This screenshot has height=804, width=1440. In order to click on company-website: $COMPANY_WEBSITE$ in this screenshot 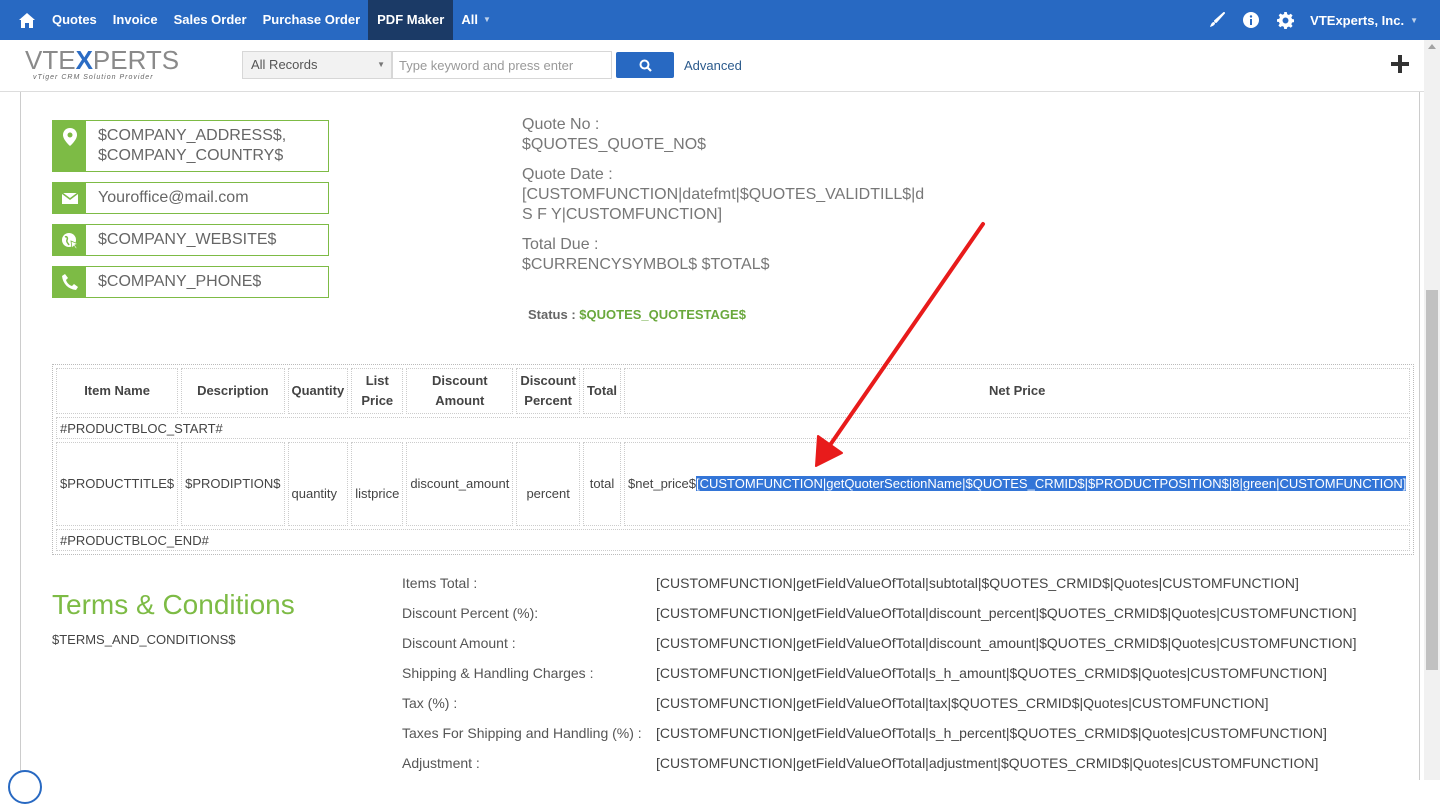, I will do `click(187, 239)`.